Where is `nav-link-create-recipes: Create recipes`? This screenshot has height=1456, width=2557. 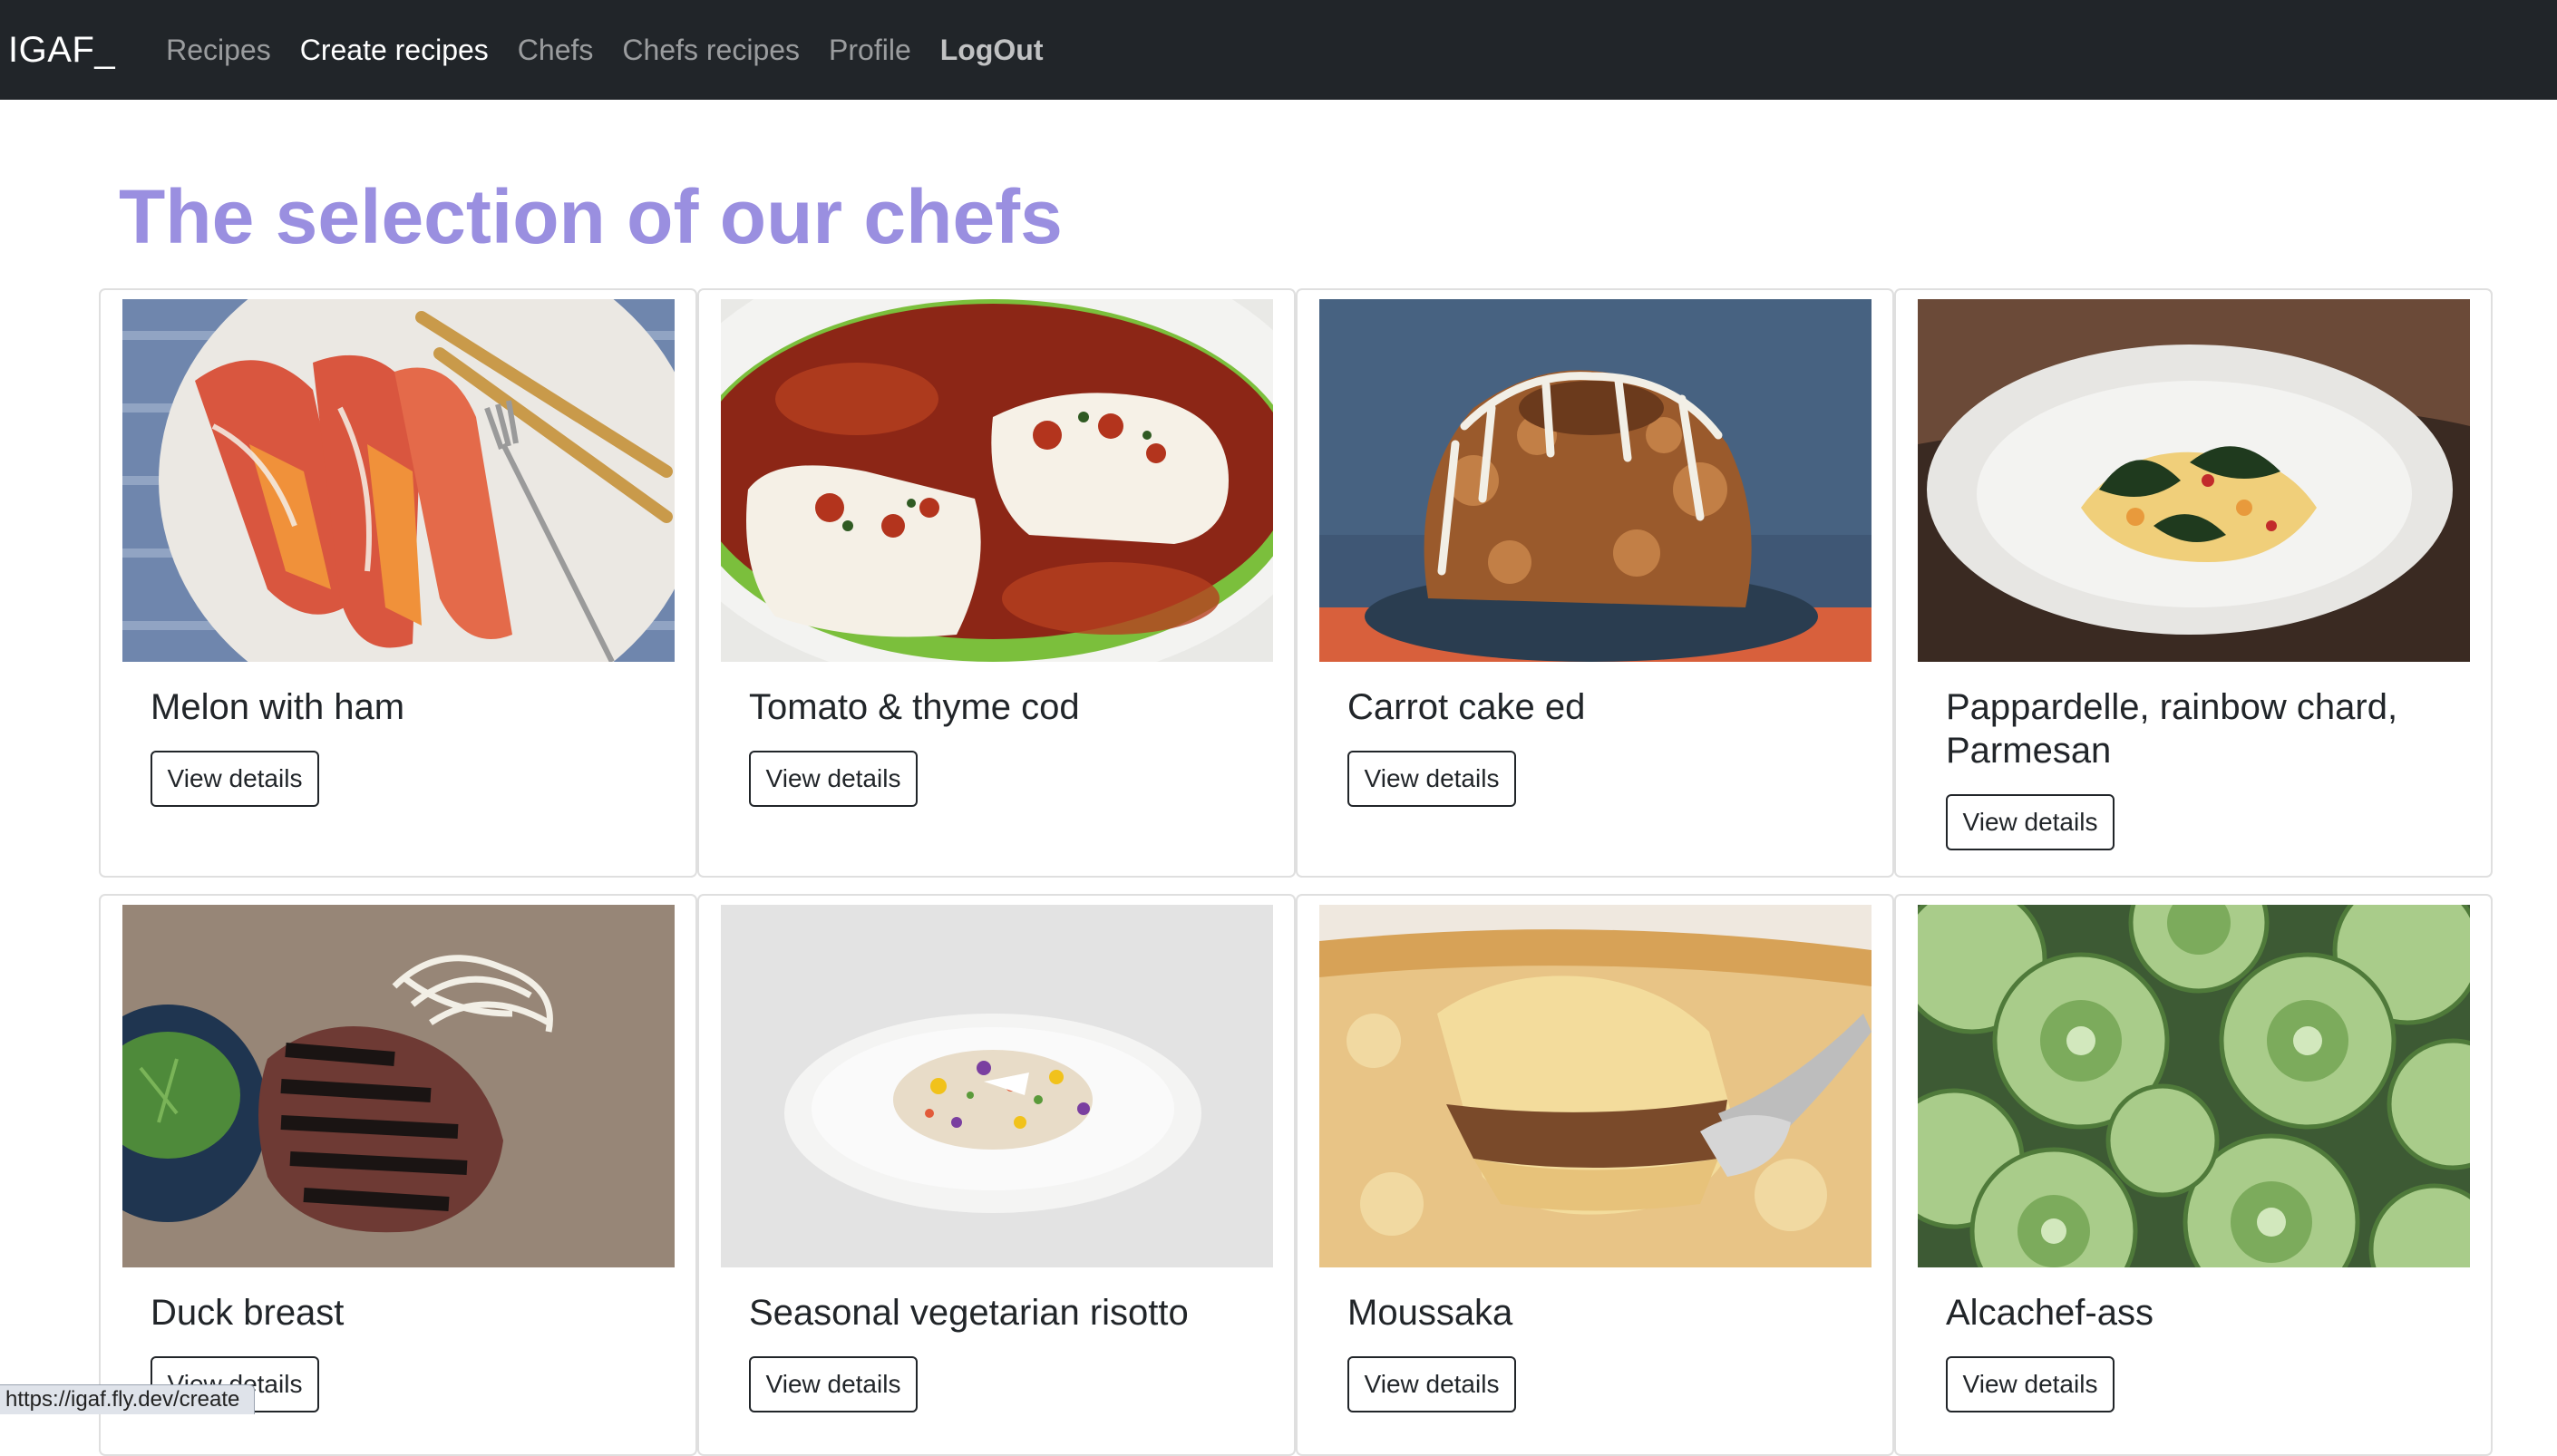 nav-link-create-recipes: Create recipes is located at coordinates (394, 51).